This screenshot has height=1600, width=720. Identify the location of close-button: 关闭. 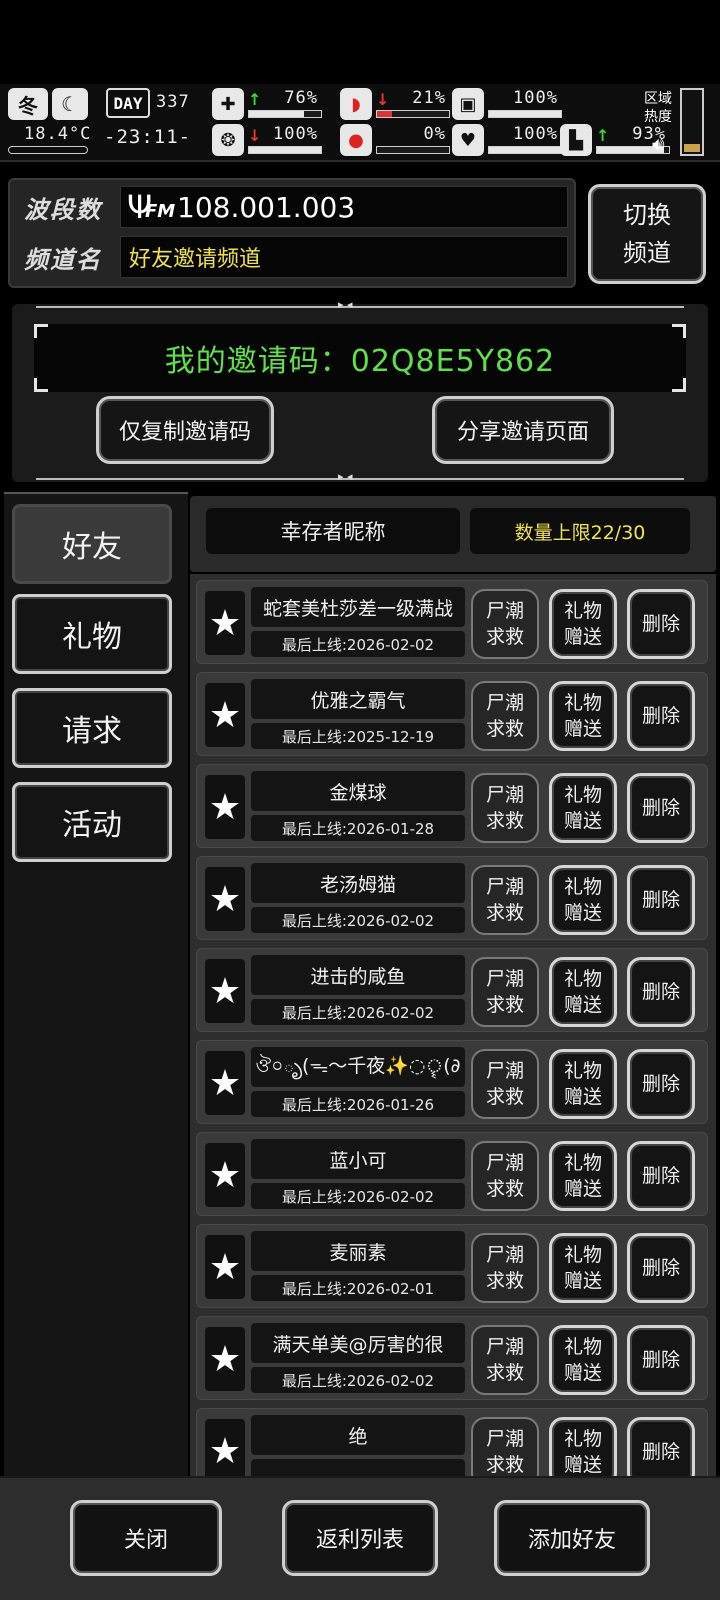
(146, 1538).